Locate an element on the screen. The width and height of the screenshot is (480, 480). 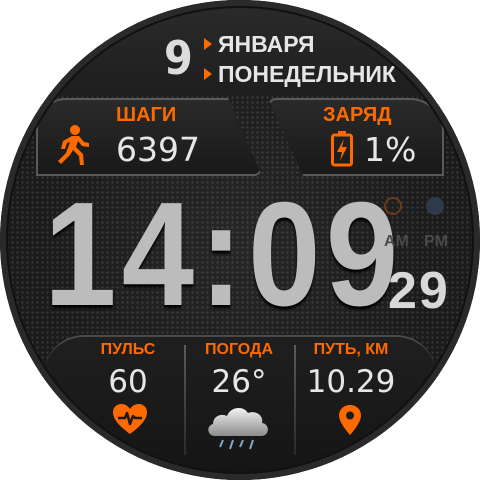
weekday-label: ПОНЕДЕЛЬНИК is located at coordinates (307, 74).